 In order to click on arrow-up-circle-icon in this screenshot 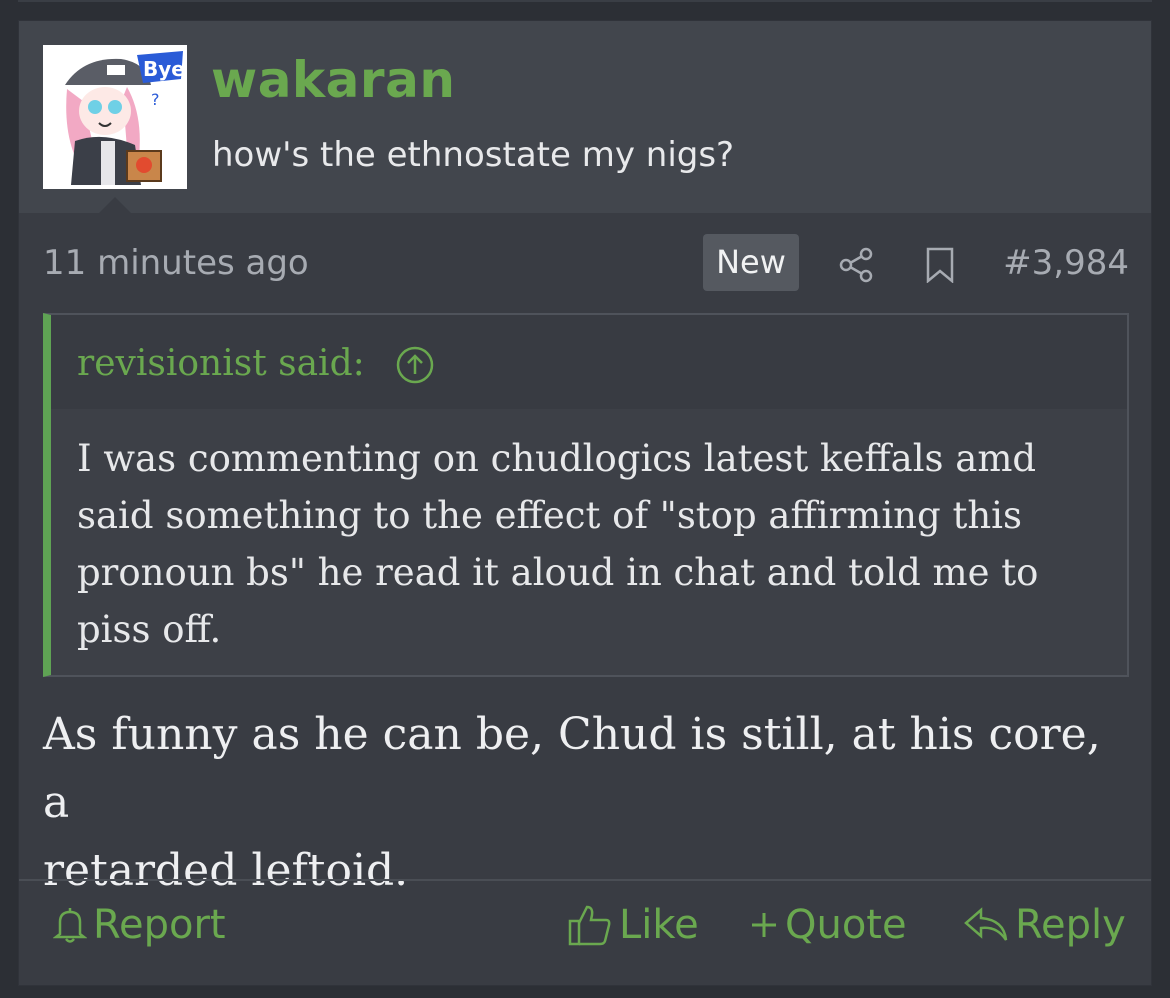, I will do `click(415, 365)`.